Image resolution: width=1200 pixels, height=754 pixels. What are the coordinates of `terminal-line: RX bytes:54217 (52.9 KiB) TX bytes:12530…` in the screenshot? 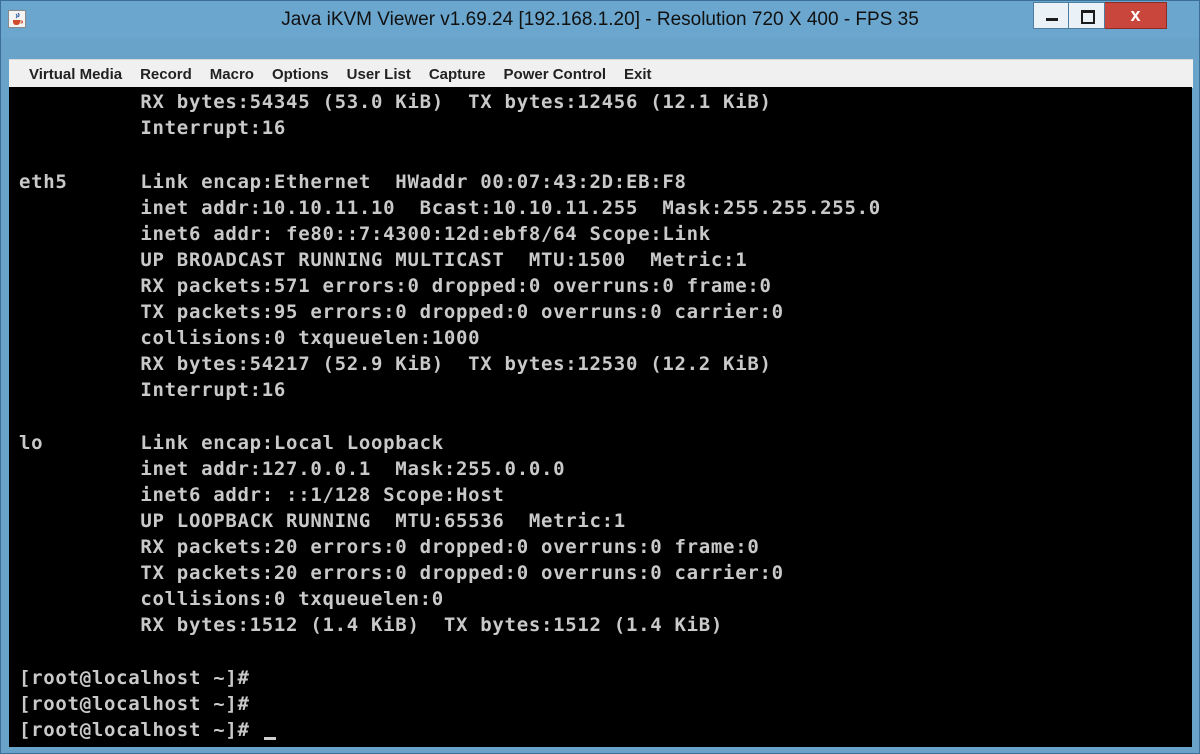 It's located at (395, 364).